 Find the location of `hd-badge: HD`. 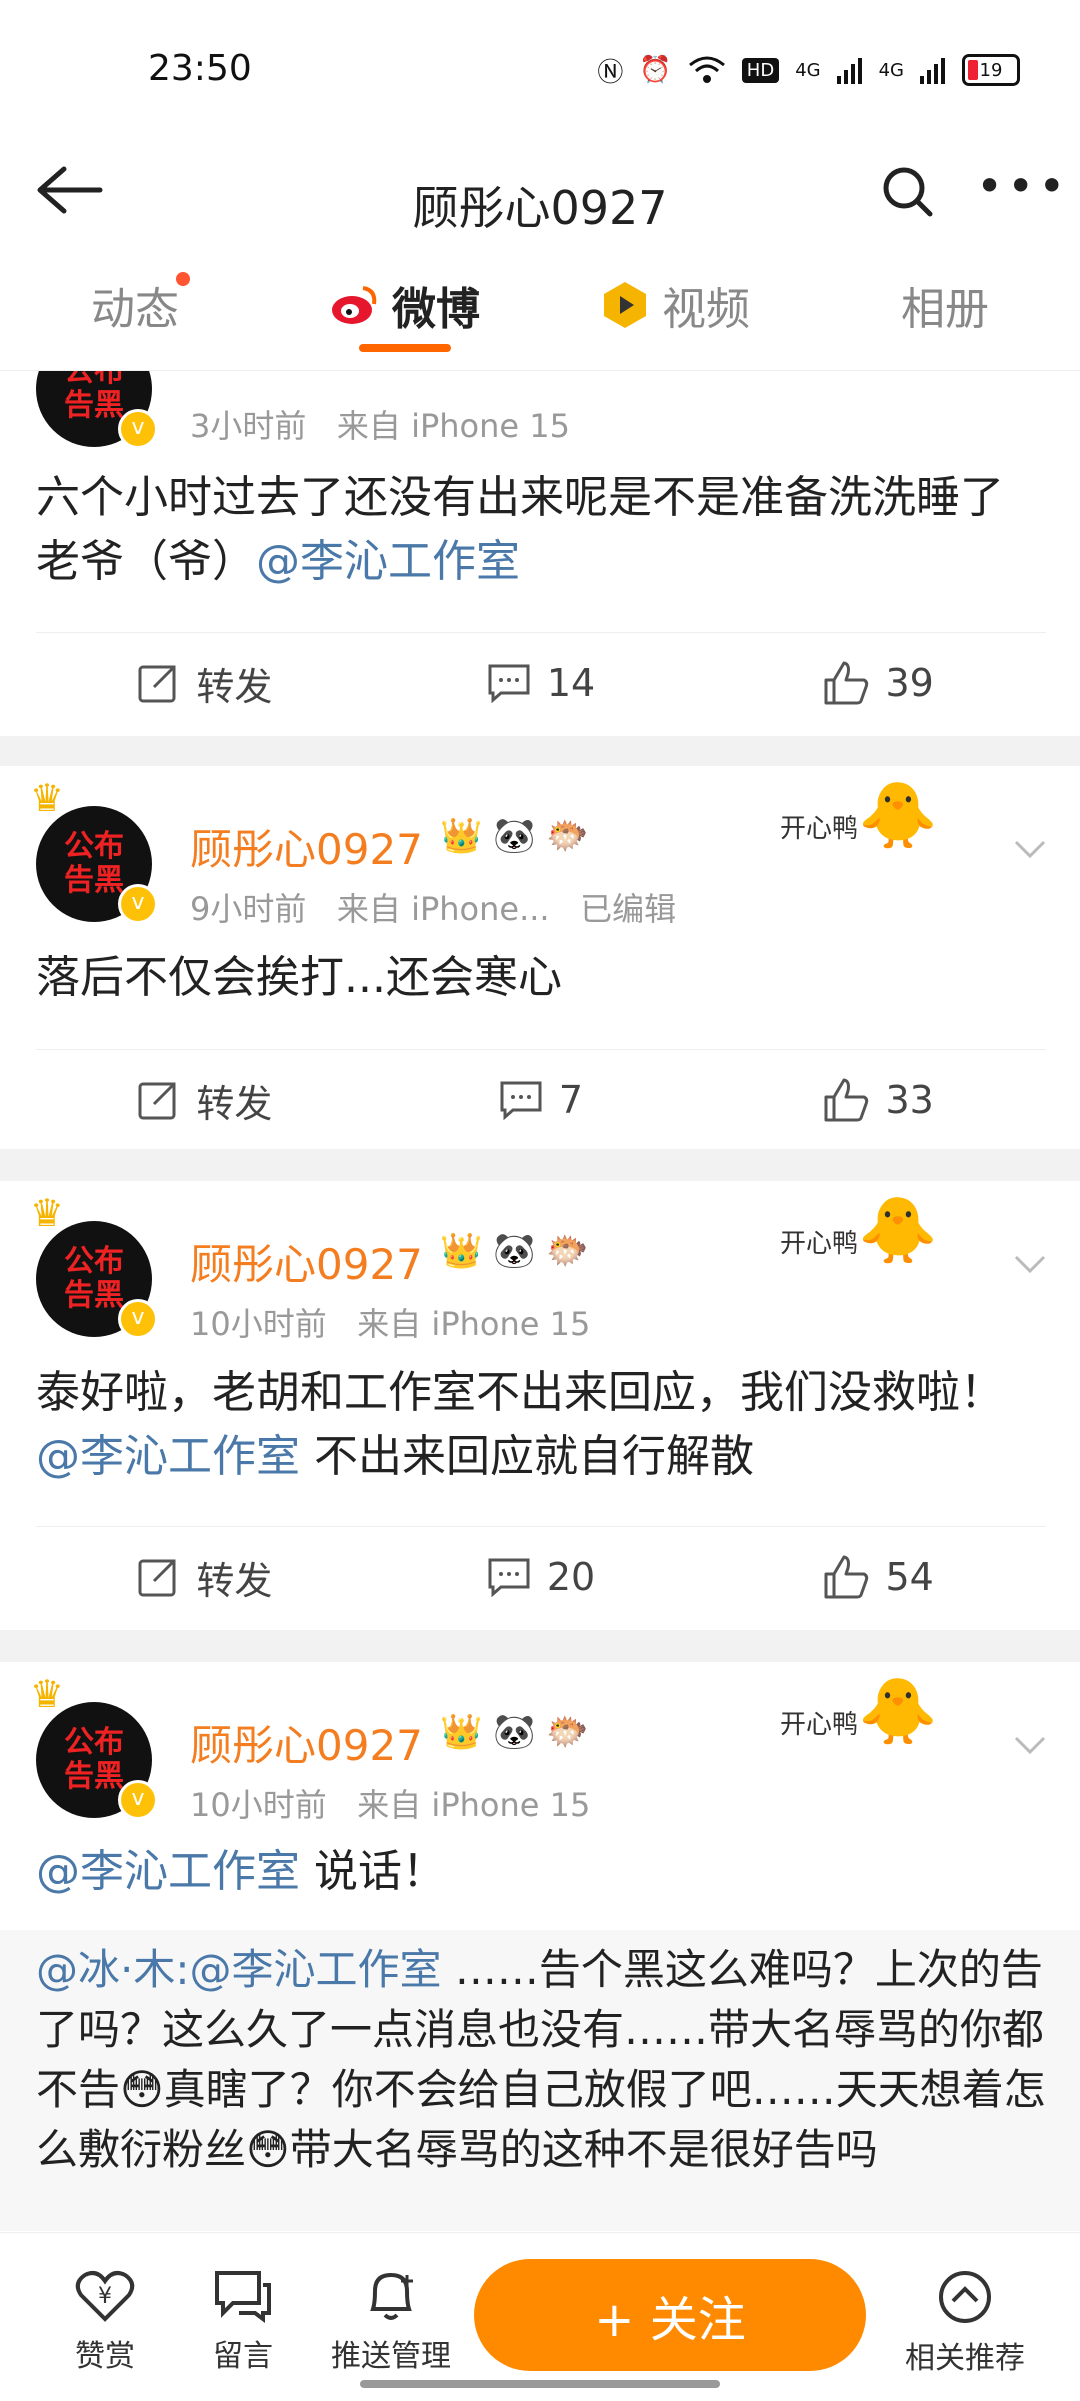

hd-badge: HD is located at coordinates (760, 70).